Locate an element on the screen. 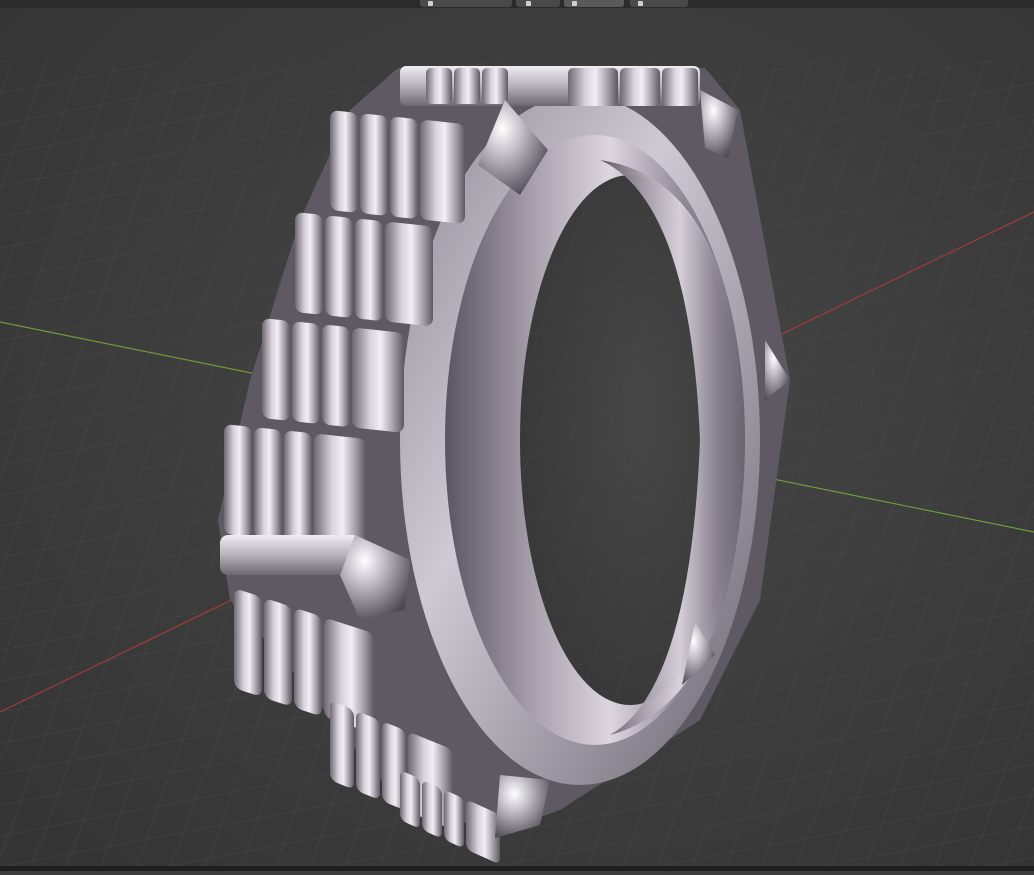 The height and width of the screenshot is (875, 1034). overlay-icon is located at coordinates (640, 3).